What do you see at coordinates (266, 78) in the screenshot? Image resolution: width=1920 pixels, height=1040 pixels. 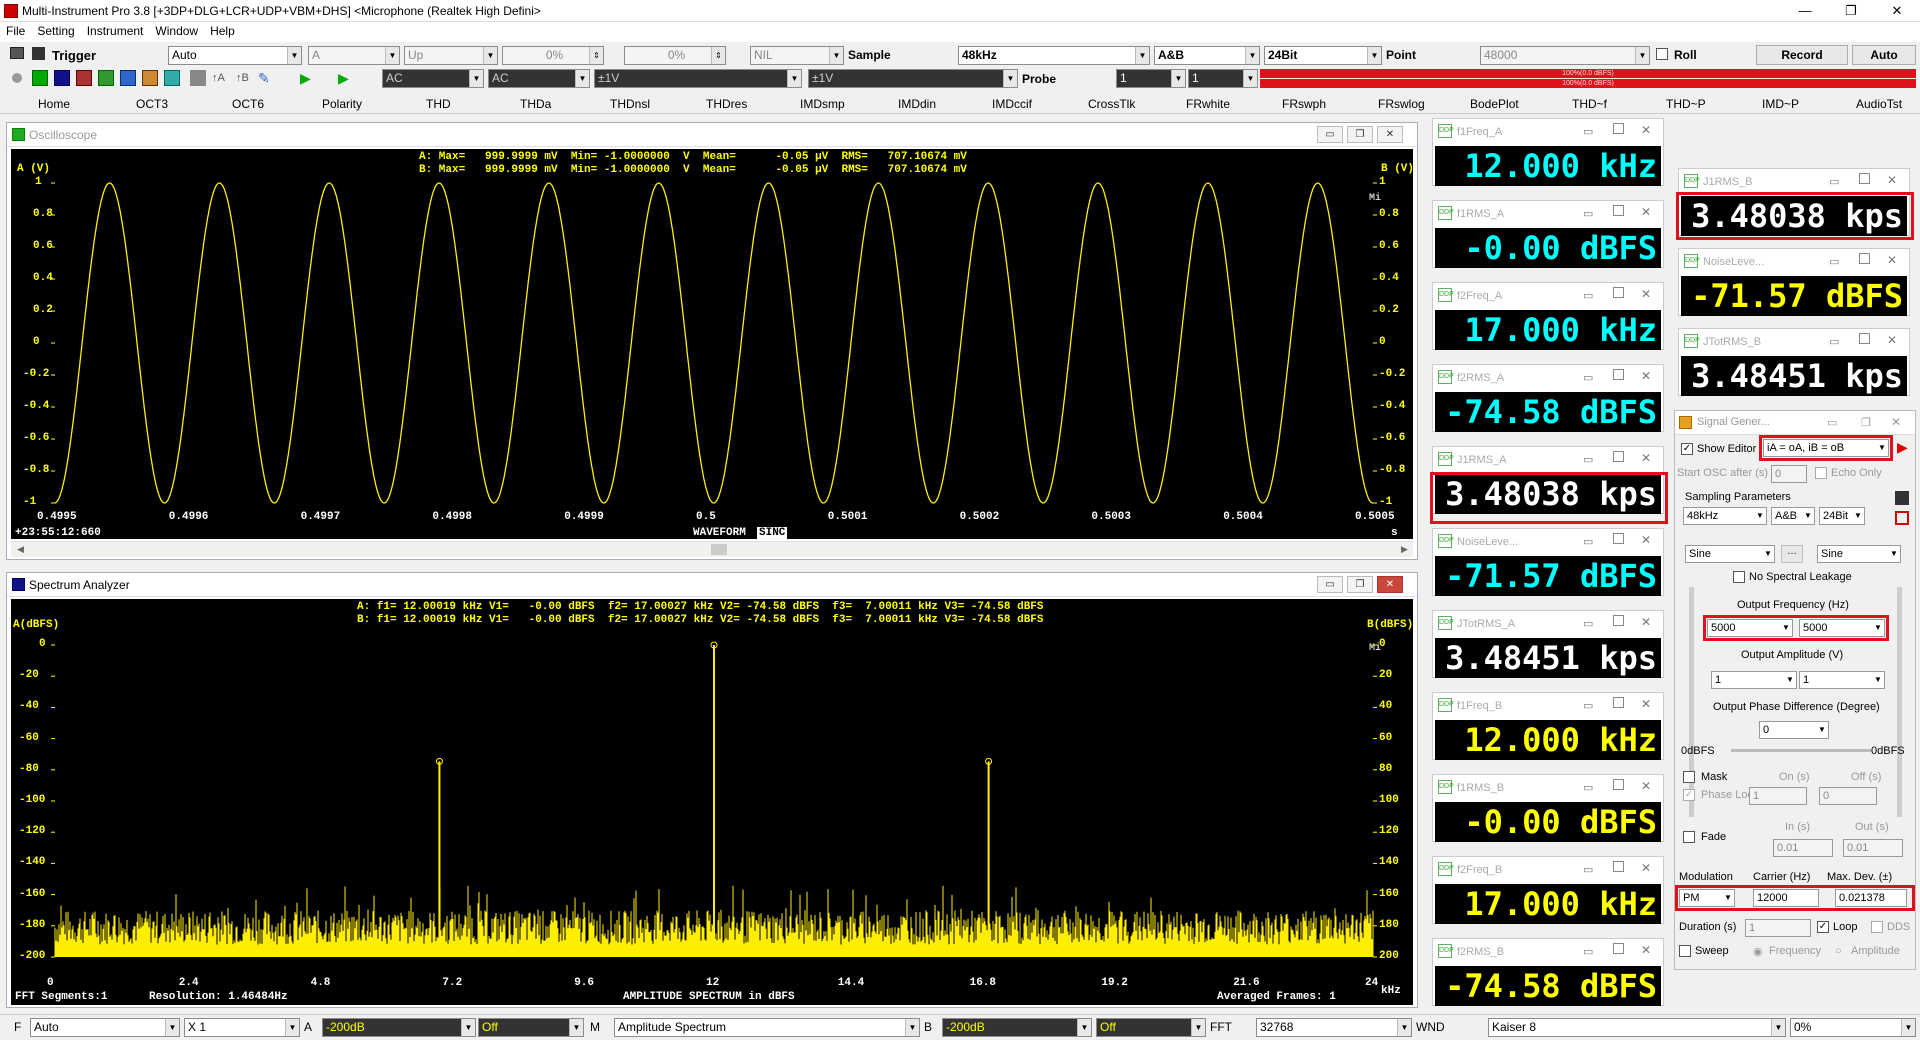 I see `calibrate-icon: ✎` at bounding box center [266, 78].